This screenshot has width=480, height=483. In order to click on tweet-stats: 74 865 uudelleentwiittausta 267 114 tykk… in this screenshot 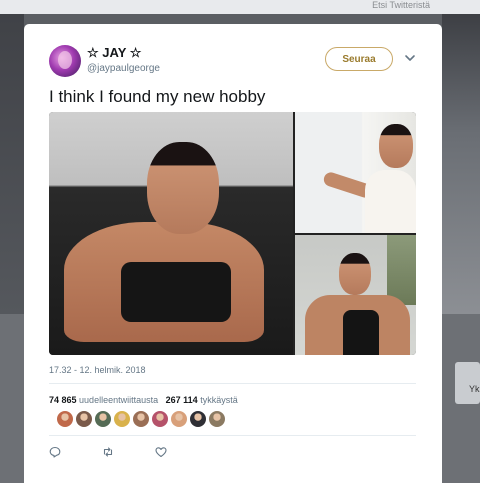, I will do `click(143, 400)`.